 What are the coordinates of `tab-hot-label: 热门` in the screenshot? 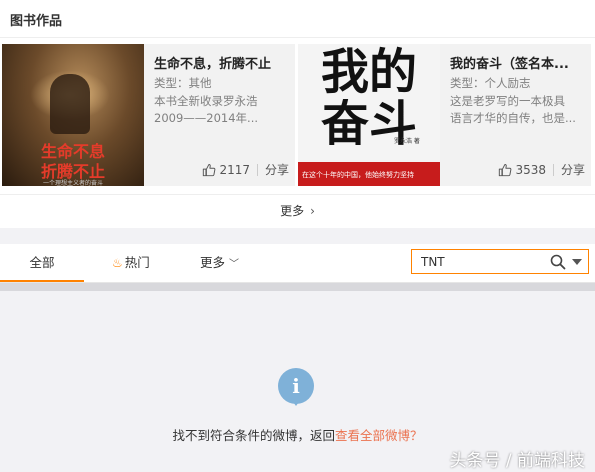 It's located at (137, 262).